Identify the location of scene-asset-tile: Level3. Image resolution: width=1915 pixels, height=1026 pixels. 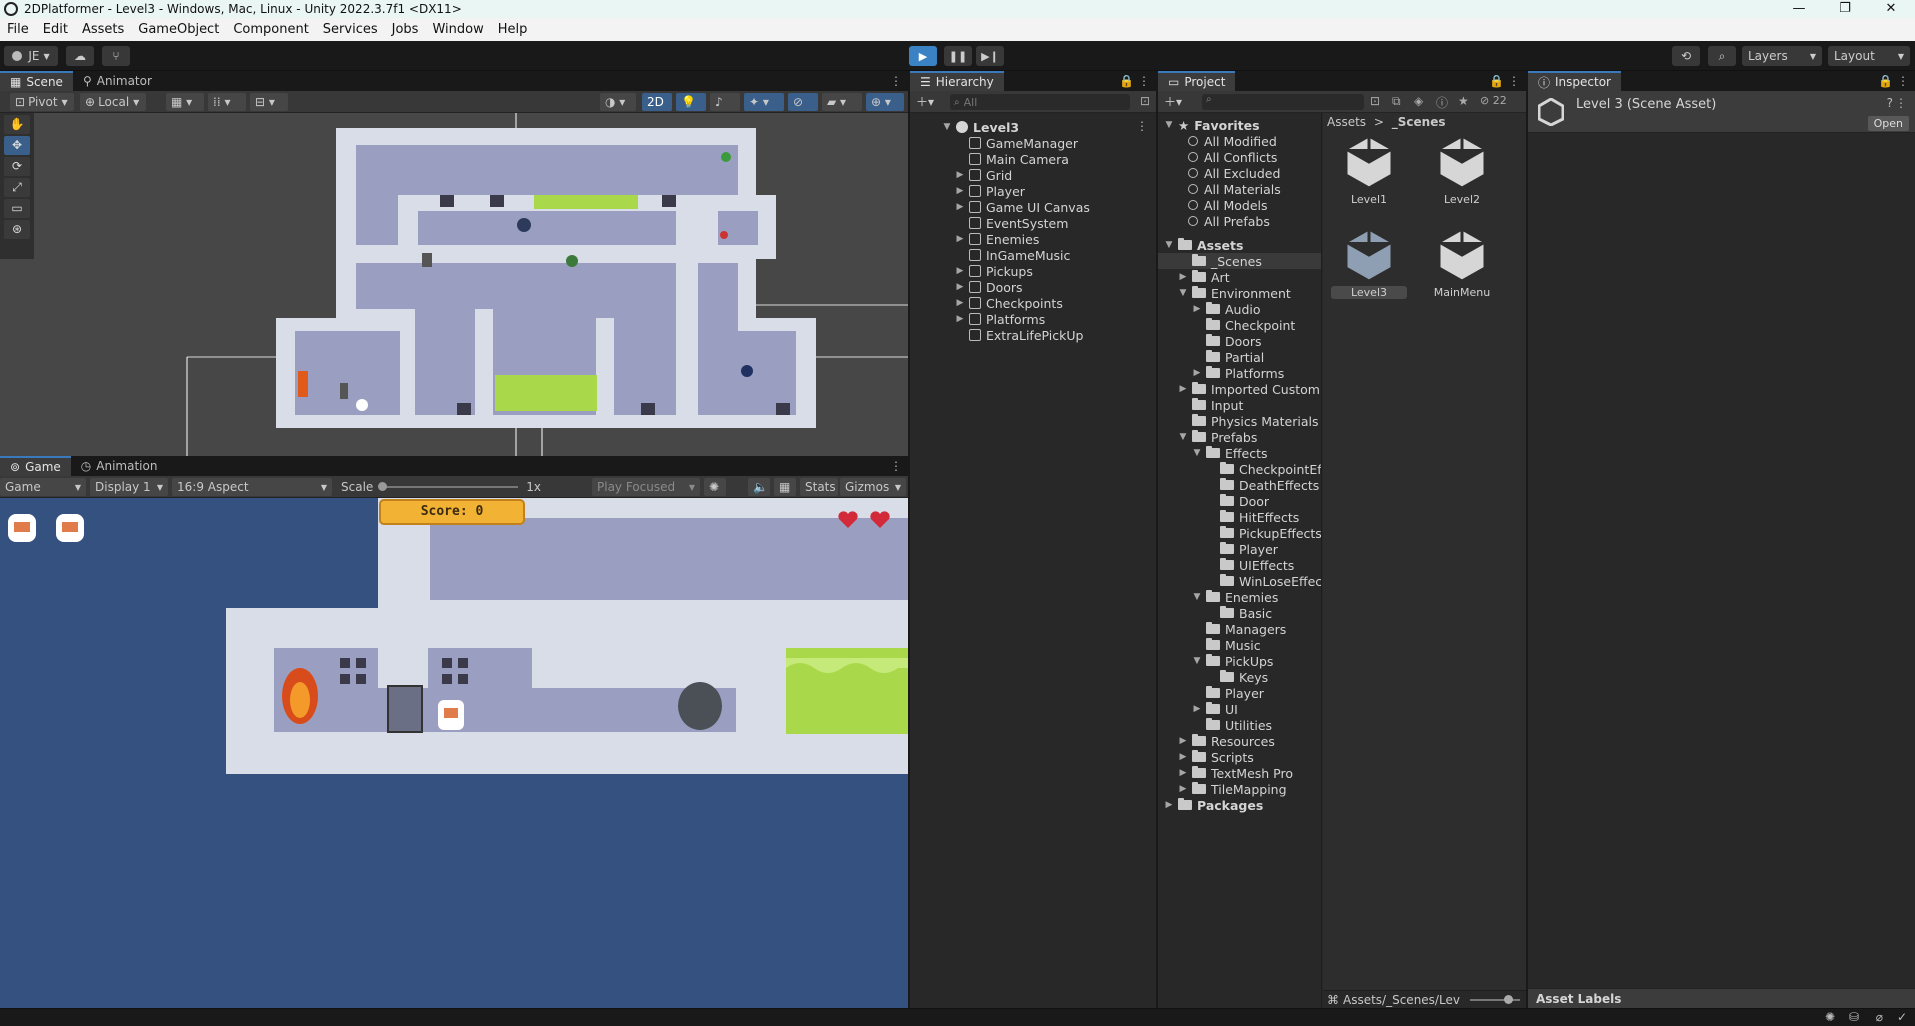
(1369, 266).